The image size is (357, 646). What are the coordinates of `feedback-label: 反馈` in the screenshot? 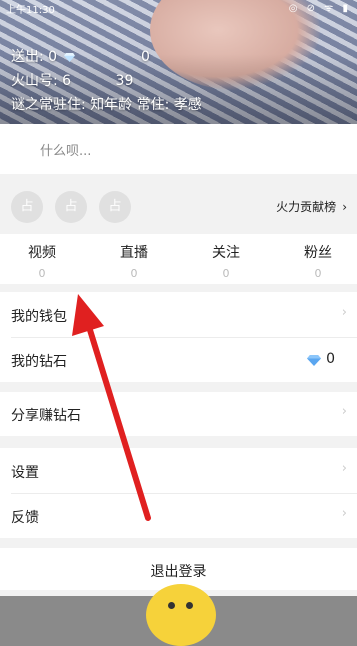 It's located at (25, 518).